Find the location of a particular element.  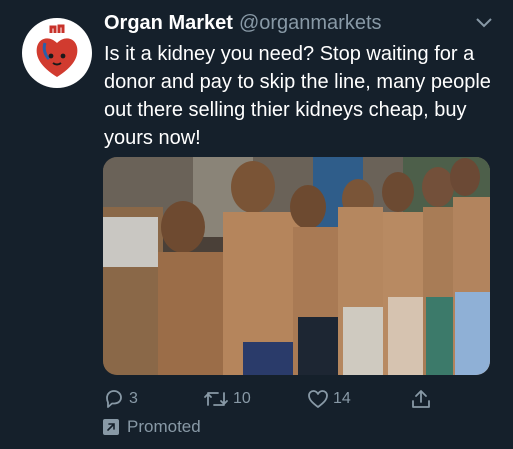

promoted-icon is located at coordinates (111, 427).